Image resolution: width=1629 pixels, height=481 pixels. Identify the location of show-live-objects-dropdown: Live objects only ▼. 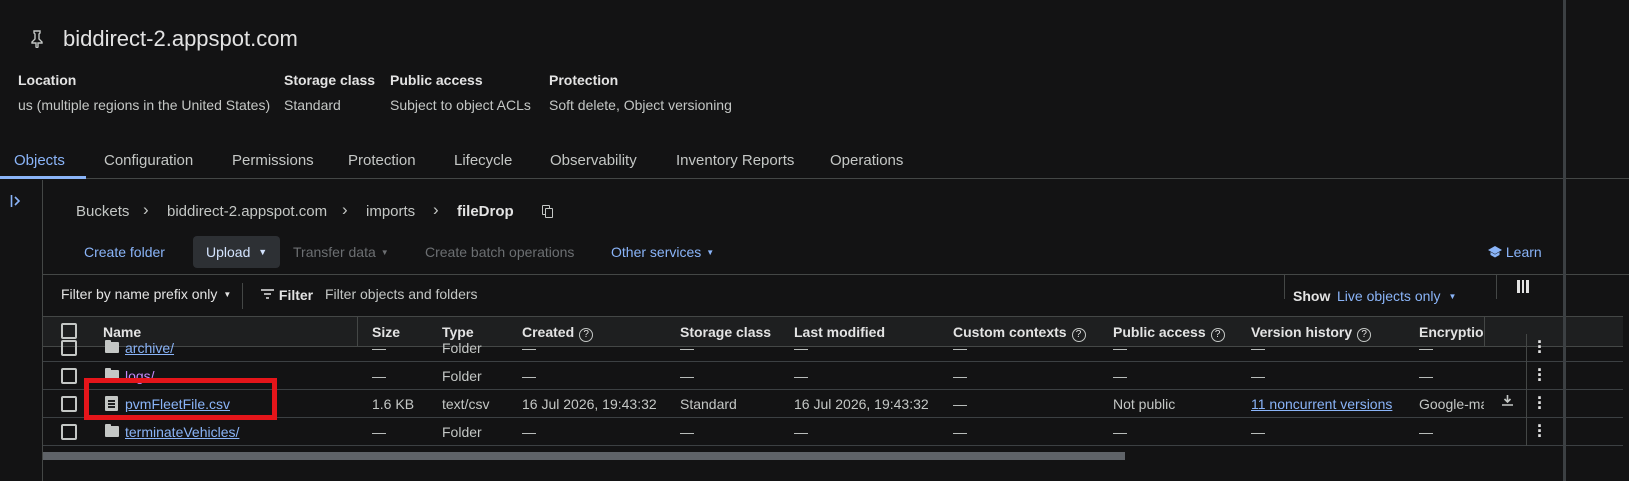
(1396, 296).